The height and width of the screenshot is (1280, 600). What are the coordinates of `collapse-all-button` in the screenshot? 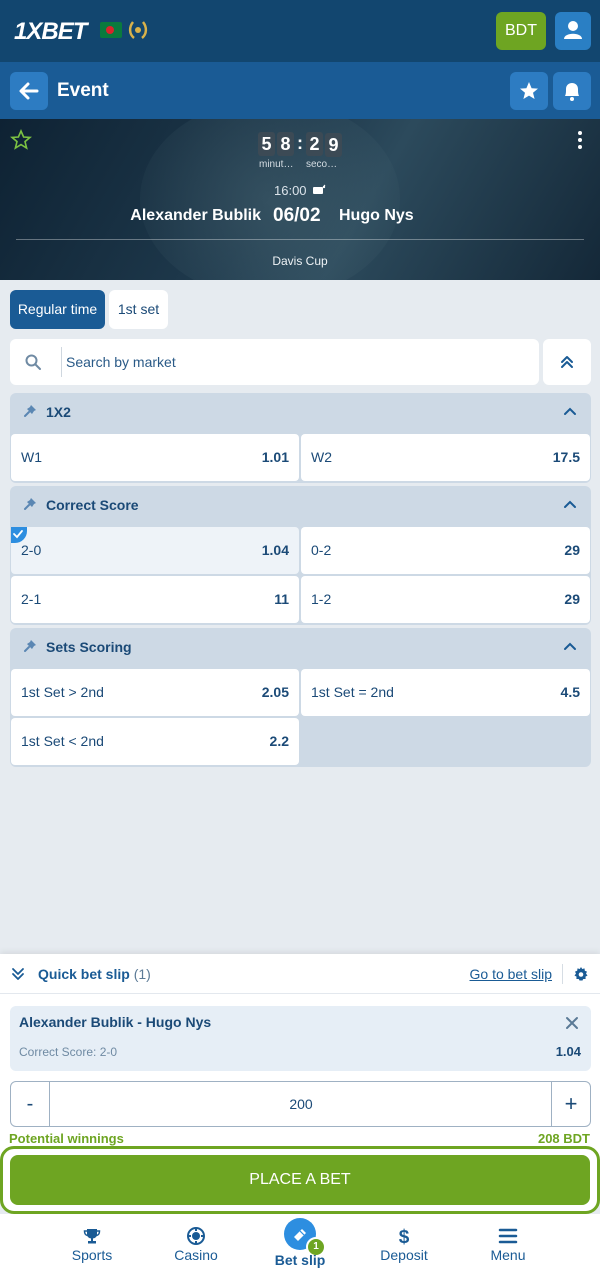 It's located at (567, 362).